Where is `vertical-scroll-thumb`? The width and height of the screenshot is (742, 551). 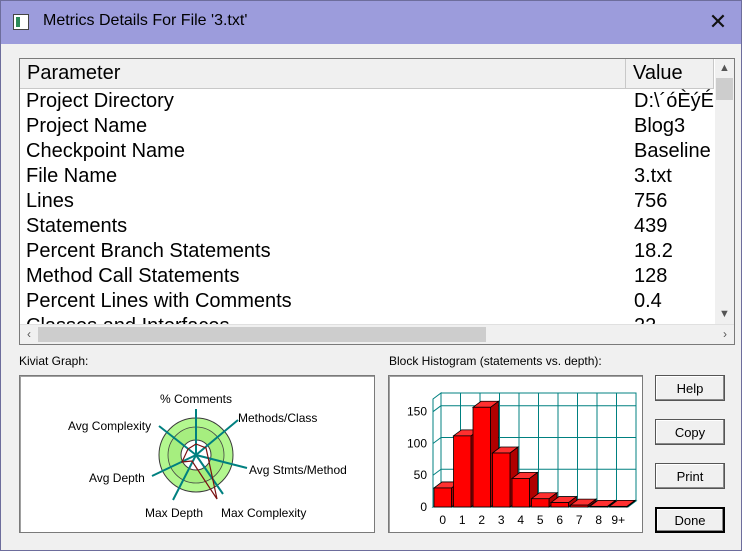
vertical-scroll-thumb is located at coordinates (724, 89).